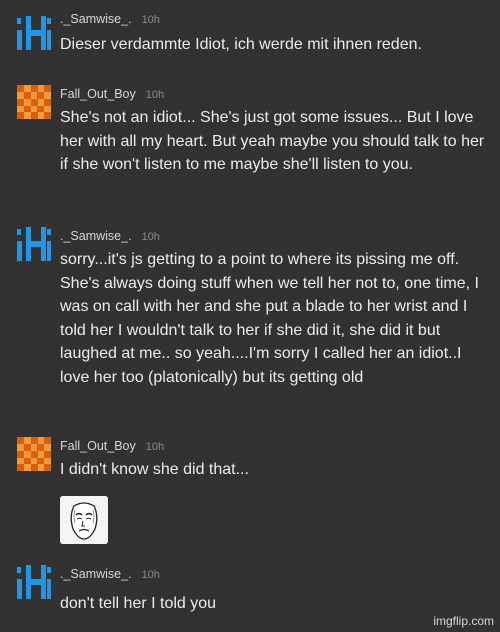 The width and height of the screenshot is (500, 632). What do you see at coordinates (138, 603) in the screenshot?
I see `comment-text: don't tell her I told you` at bounding box center [138, 603].